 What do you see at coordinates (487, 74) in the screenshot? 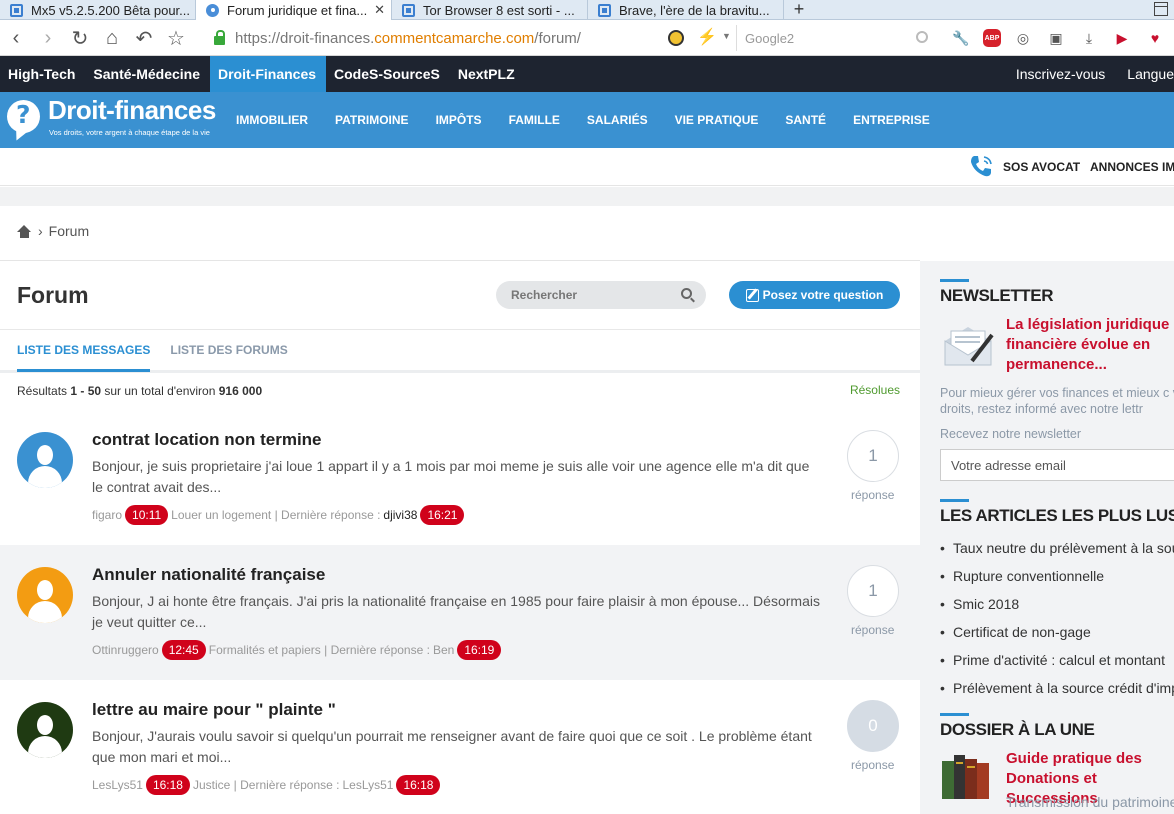
I see `network-item-nextplz: NextPLZ` at bounding box center [487, 74].